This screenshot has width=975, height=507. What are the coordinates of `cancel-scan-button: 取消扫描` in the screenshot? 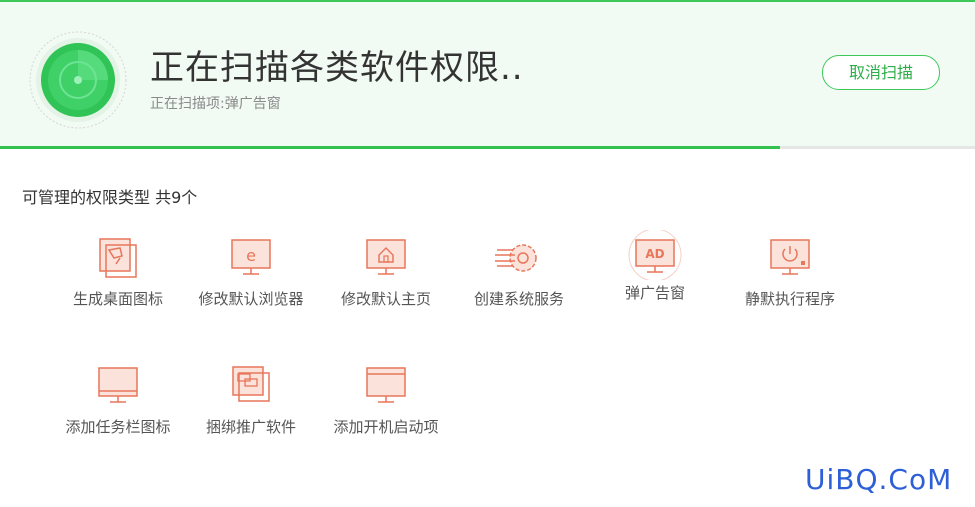 It's located at (881, 72).